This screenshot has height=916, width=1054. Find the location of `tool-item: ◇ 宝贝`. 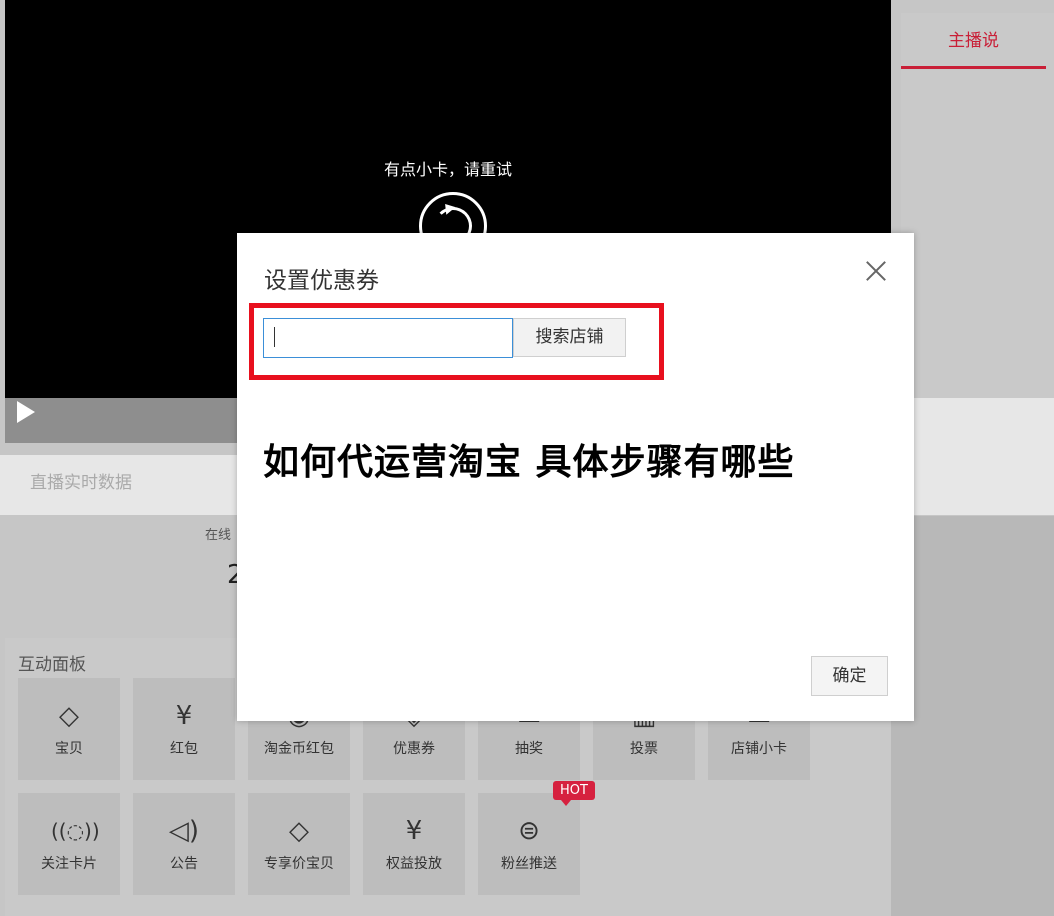

tool-item: ◇ 宝贝 is located at coordinates (69, 729).